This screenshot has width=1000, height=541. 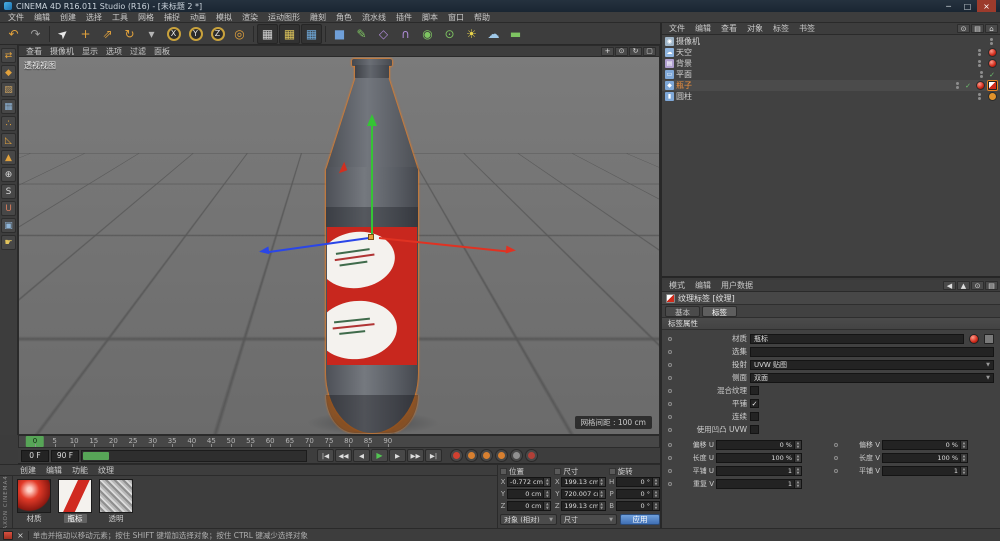 I want to click on y-axis-arrowhead-icon, so click(x=372, y=120).